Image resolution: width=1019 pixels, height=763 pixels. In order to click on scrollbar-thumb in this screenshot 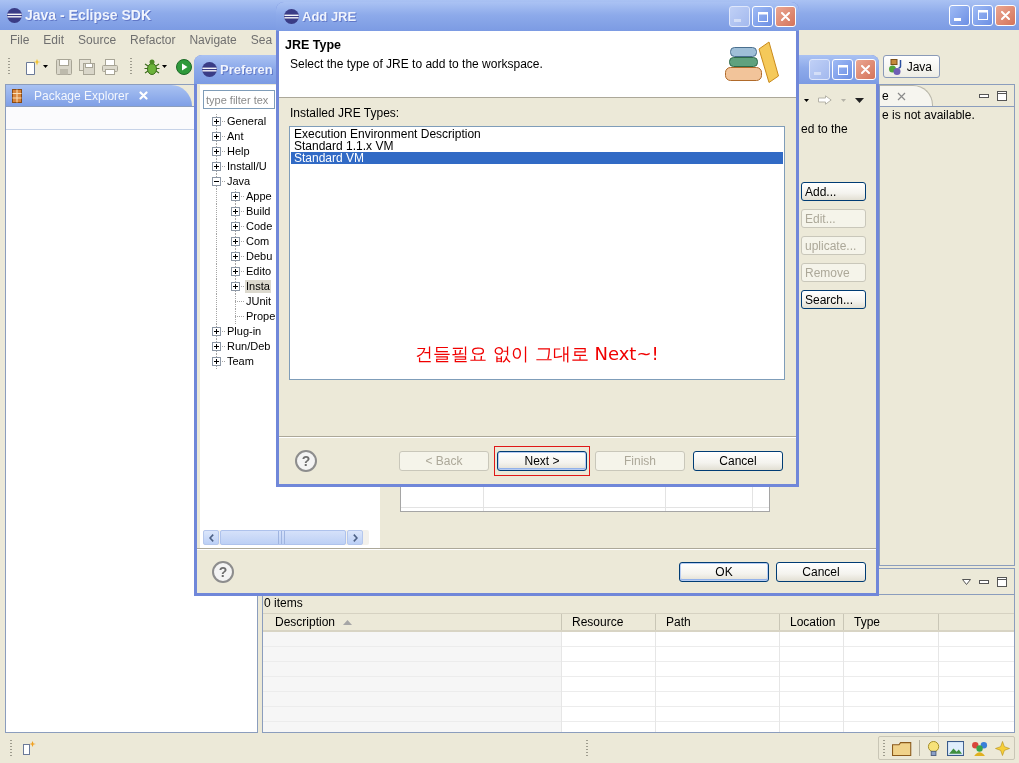, I will do `click(283, 537)`.